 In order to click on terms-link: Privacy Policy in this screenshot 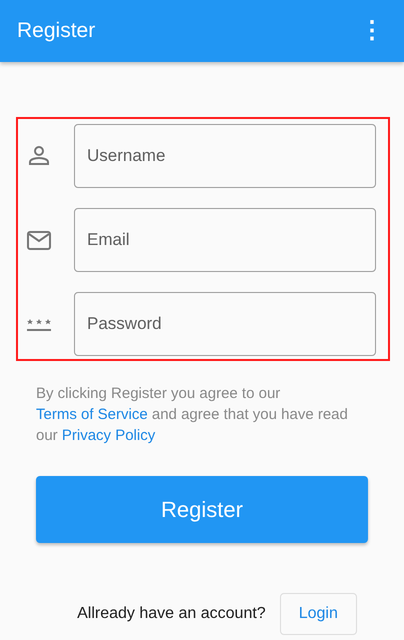, I will do `click(109, 435)`.